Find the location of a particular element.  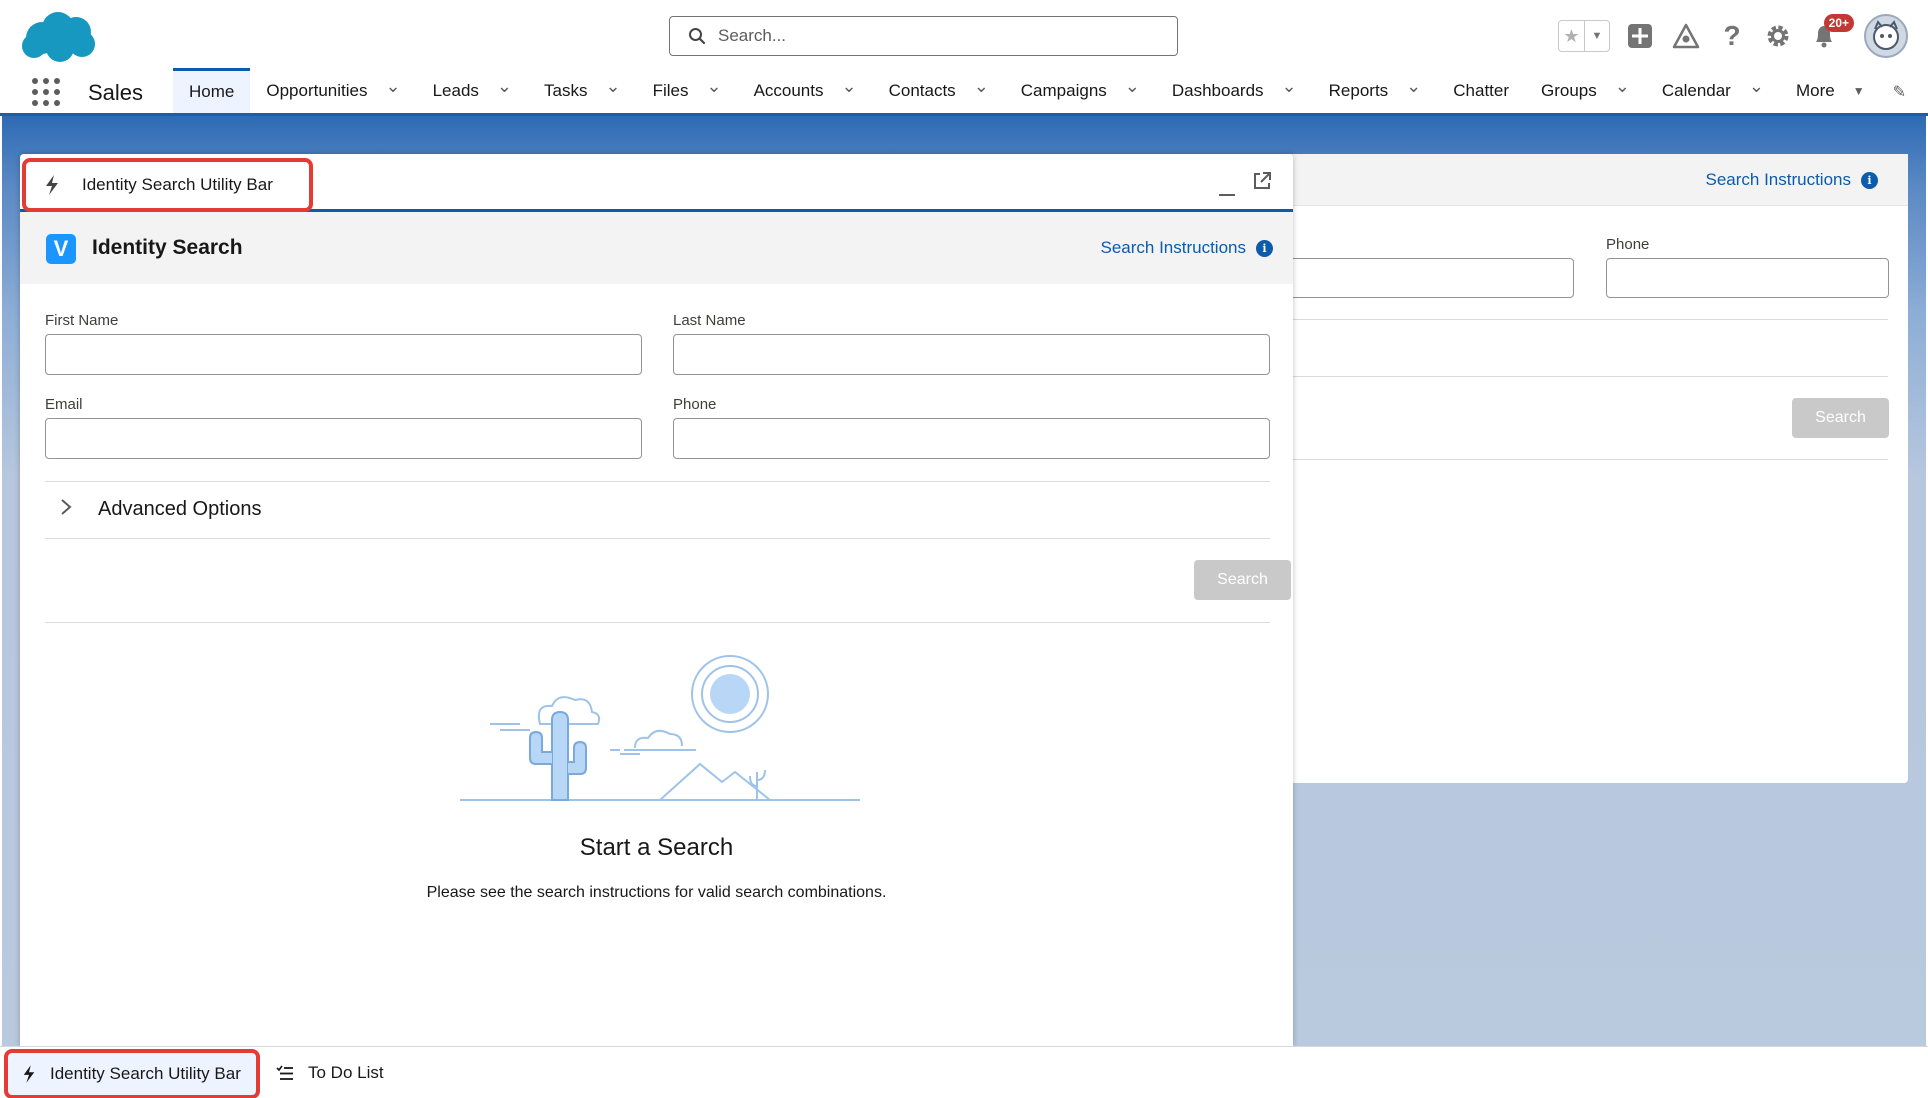

utility-bar: Identity Search Utility Bar To Do List is located at coordinates (964, 1072).